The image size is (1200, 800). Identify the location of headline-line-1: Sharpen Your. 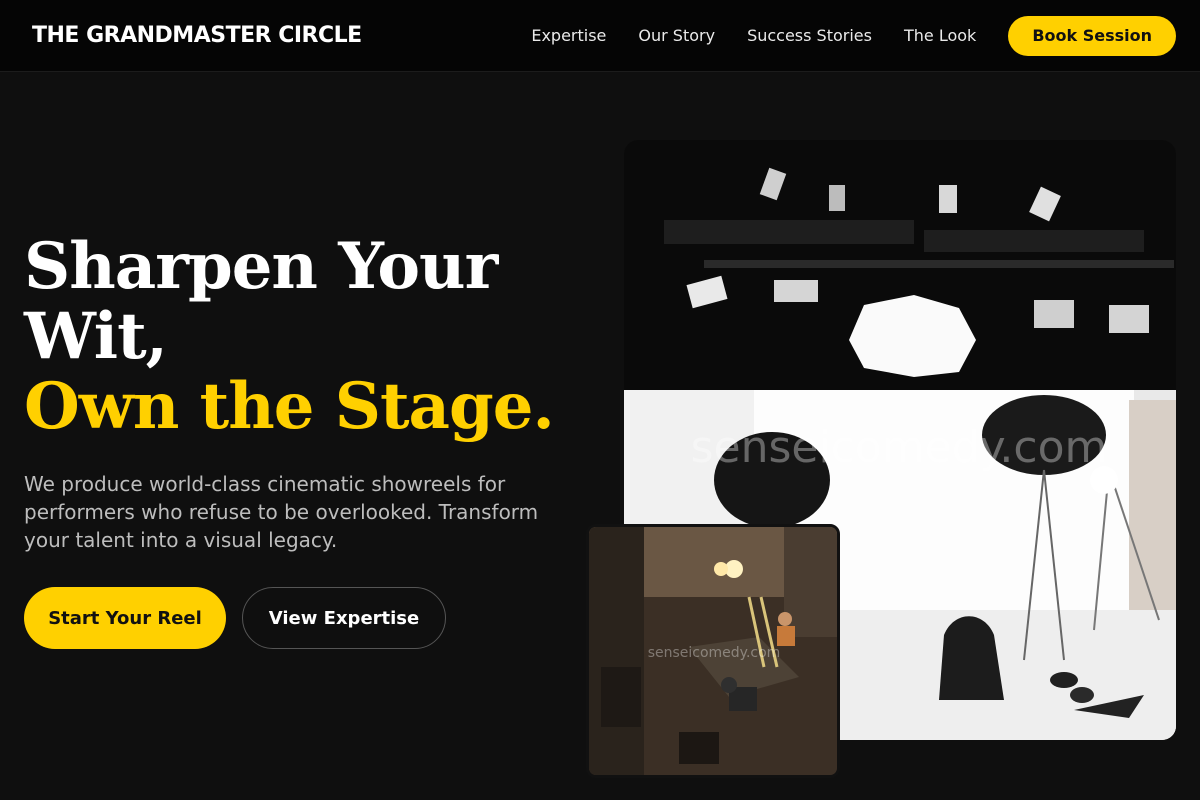
(261, 266).